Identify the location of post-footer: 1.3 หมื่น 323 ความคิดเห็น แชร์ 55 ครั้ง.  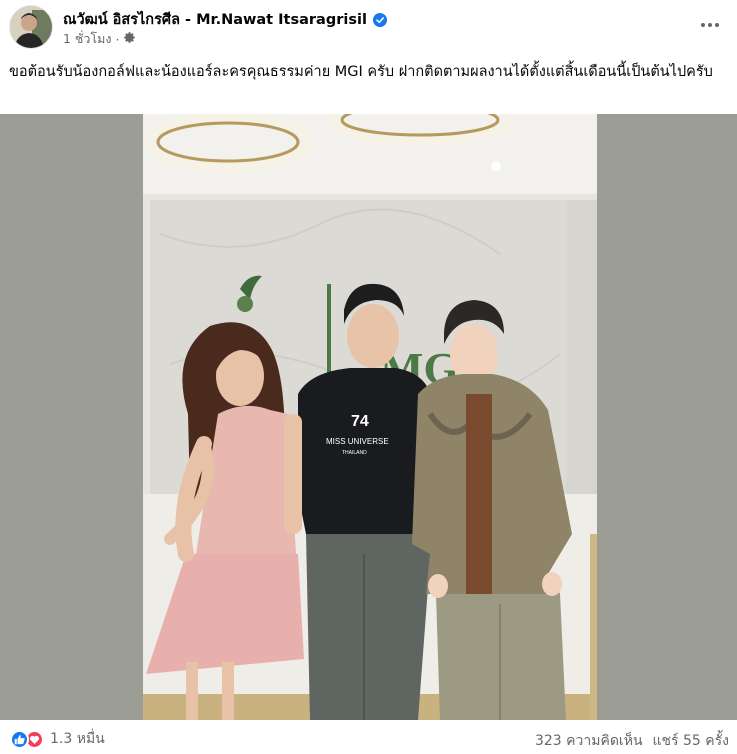
(368, 738).